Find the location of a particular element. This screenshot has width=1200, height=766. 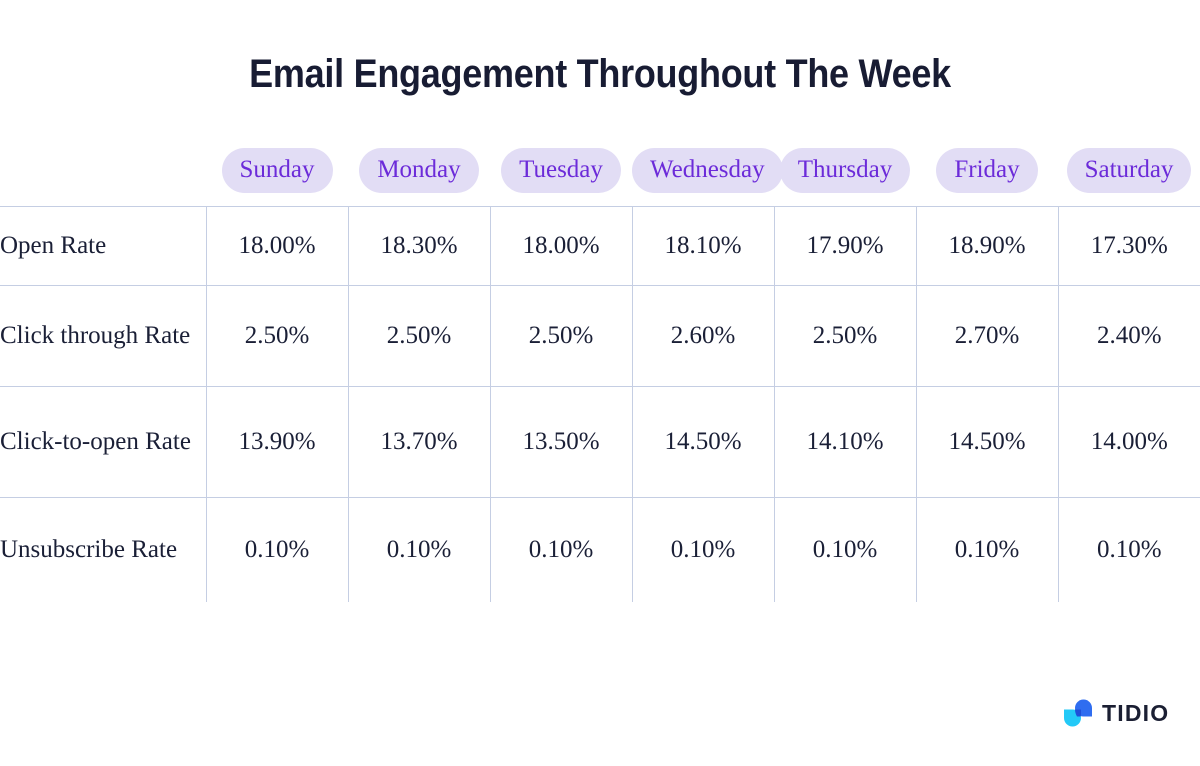

row-label-click-to-open-rate: Click-to-open Rate is located at coordinates (103, 442).